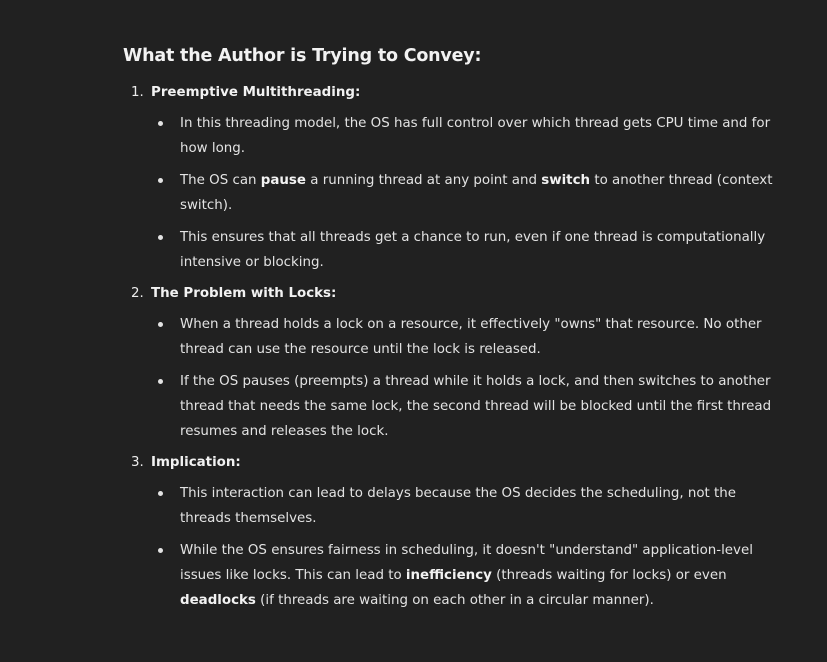 The image size is (827, 662). Describe the element at coordinates (609, 575) in the screenshot. I see `text-run: (threads waiting for locks) or even` at that location.